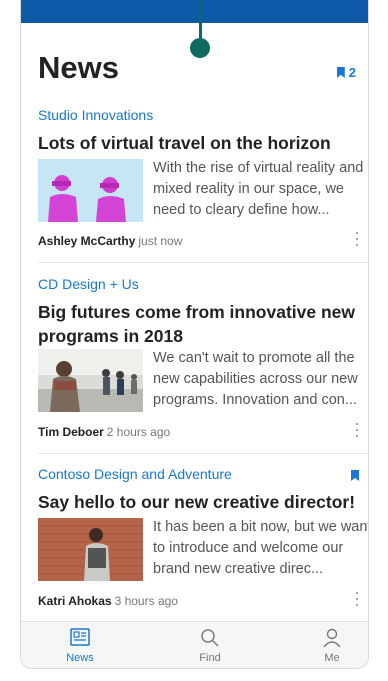  I want to click on article-author: Ashley McCarthy, so click(86, 241).